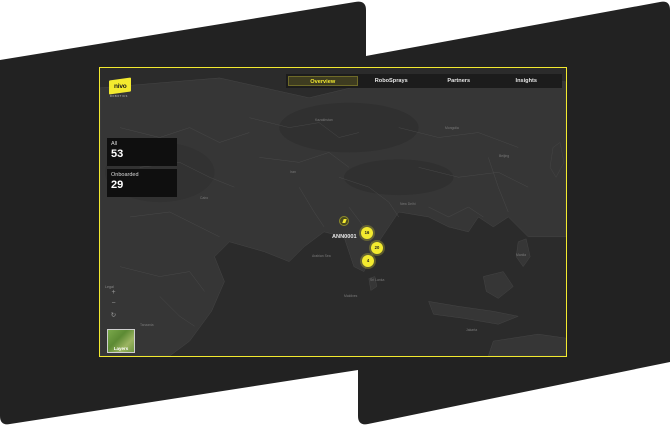 The image size is (670, 426). What do you see at coordinates (113, 293) in the screenshot?
I see `zoom-in-button: +` at bounding box center [113, 293].